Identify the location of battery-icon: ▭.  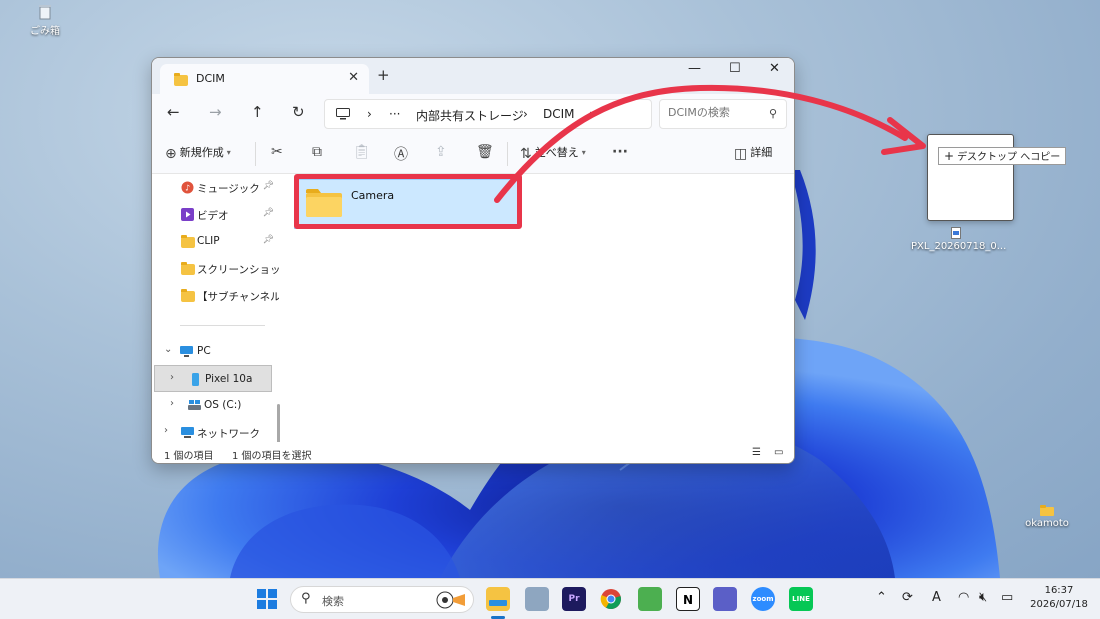
(1007, 597).